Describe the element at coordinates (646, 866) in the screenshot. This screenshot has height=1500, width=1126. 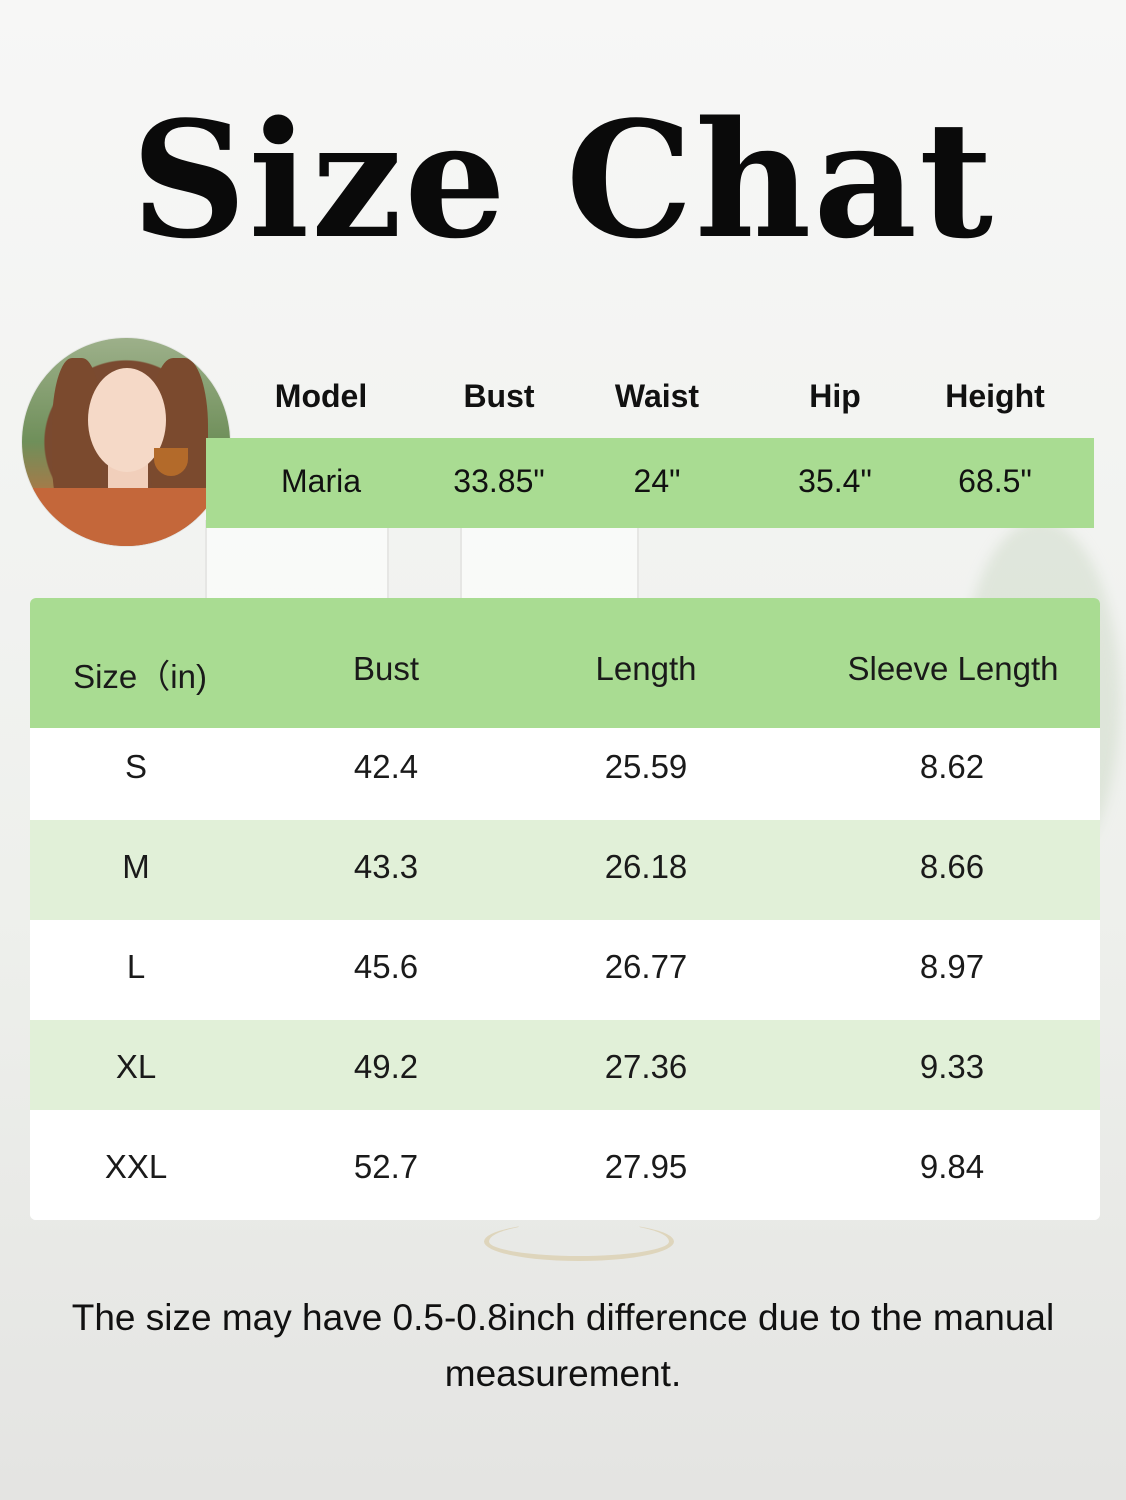
I see `cell-length: 26.18` at that location.